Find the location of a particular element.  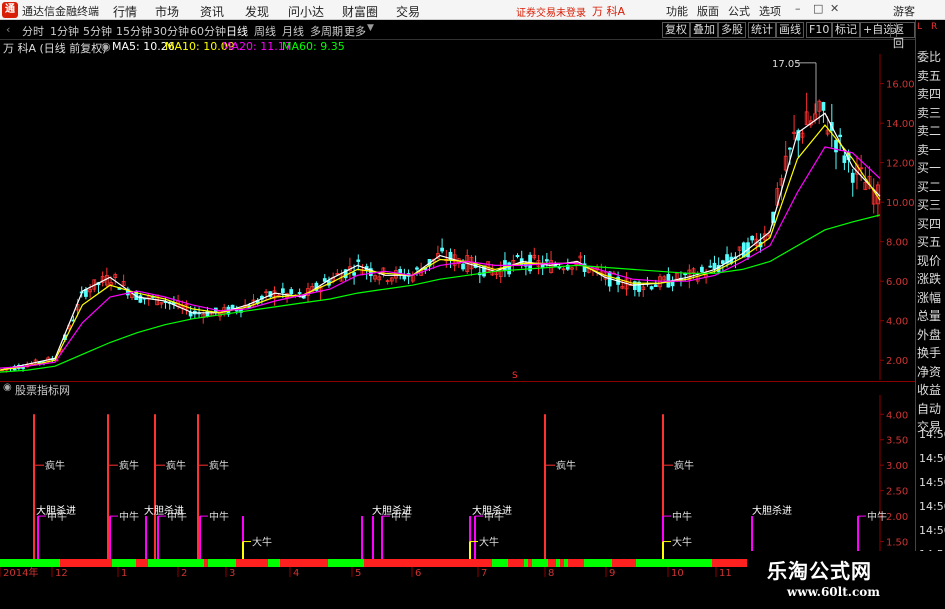

right-tab-0: 委比 is located at coordinates (931, 57).